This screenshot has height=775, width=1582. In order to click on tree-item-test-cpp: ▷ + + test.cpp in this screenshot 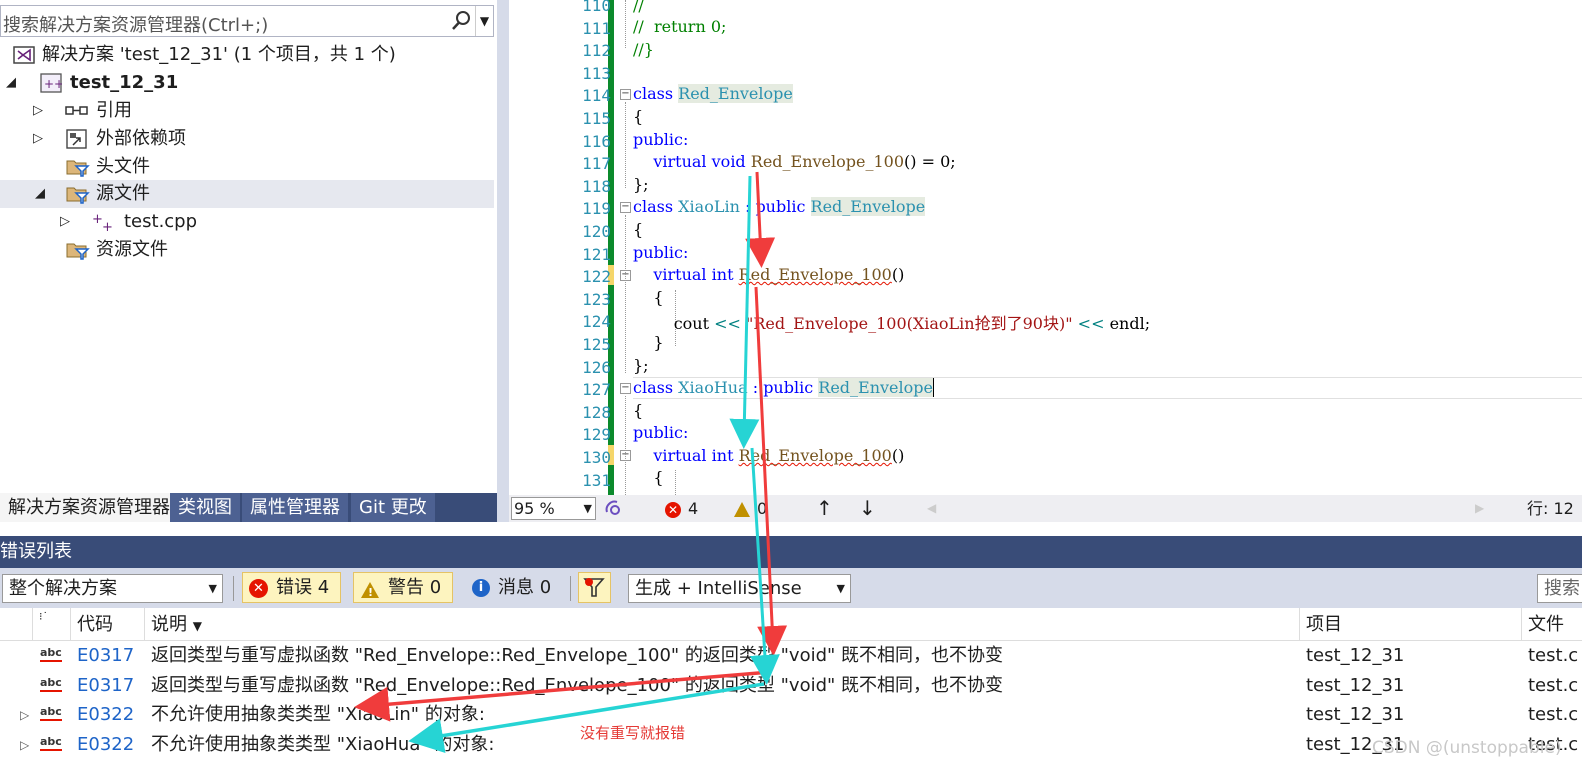, I will do `click(247, 222)`.